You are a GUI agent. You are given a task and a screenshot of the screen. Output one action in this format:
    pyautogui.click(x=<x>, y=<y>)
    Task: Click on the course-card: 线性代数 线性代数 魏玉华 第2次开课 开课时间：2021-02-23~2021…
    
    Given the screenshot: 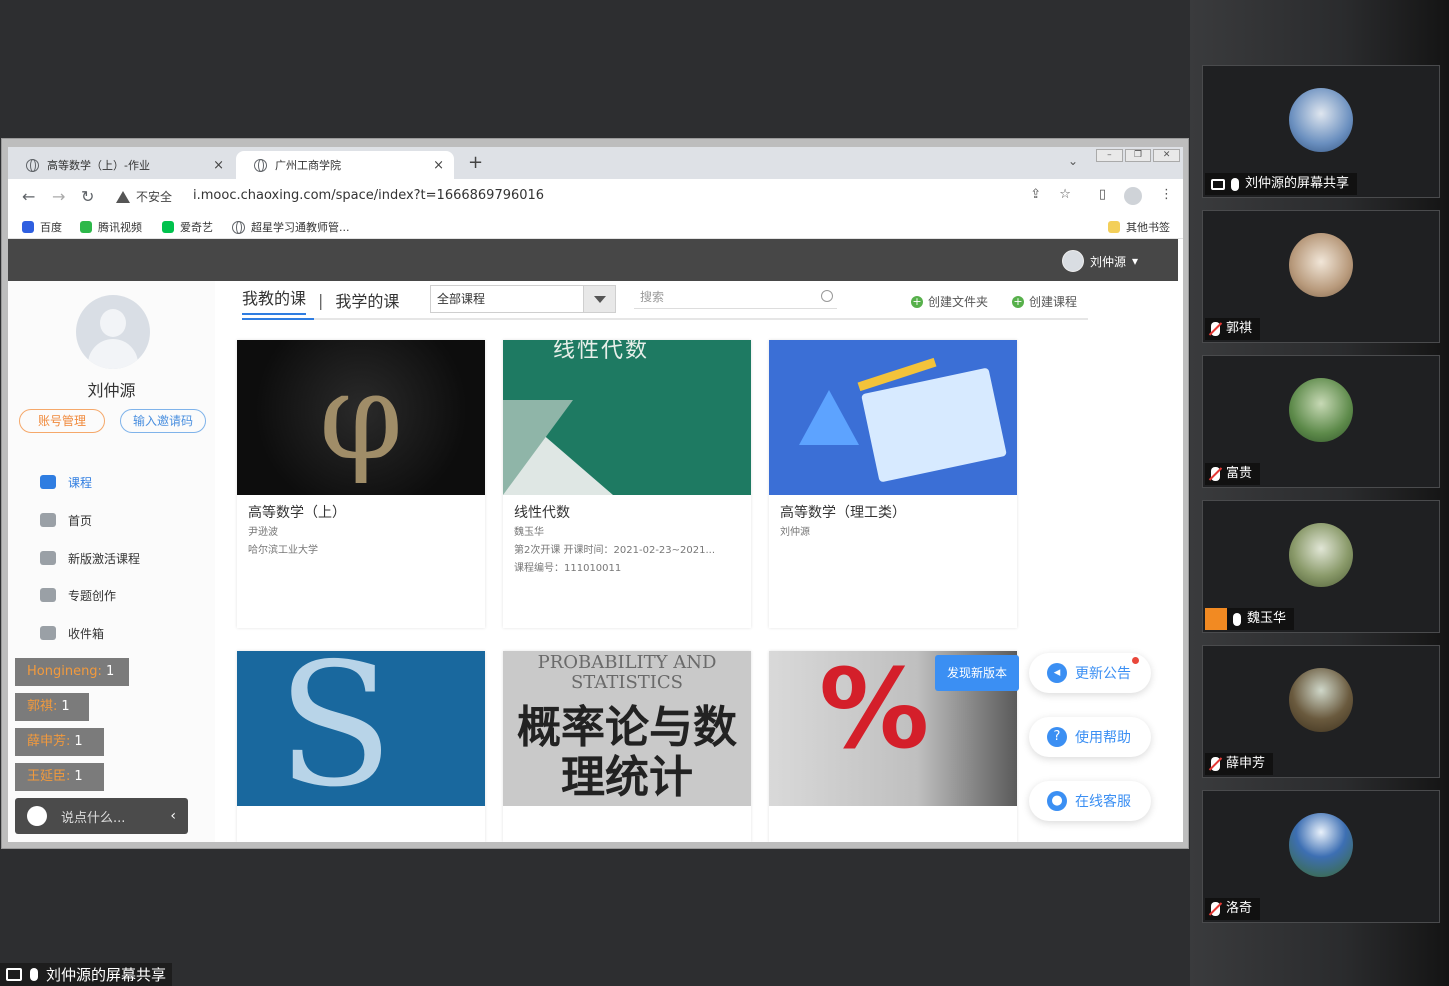 What is the action you would take?
    pyautogui.click(x=627, y=484)
    